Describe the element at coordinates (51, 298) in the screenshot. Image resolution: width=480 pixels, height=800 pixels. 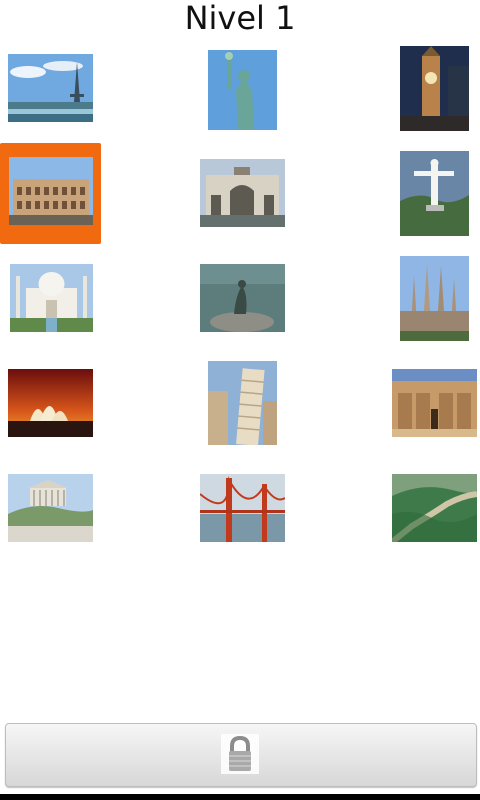
I see `landmark-taj-mahal-image` at that location.